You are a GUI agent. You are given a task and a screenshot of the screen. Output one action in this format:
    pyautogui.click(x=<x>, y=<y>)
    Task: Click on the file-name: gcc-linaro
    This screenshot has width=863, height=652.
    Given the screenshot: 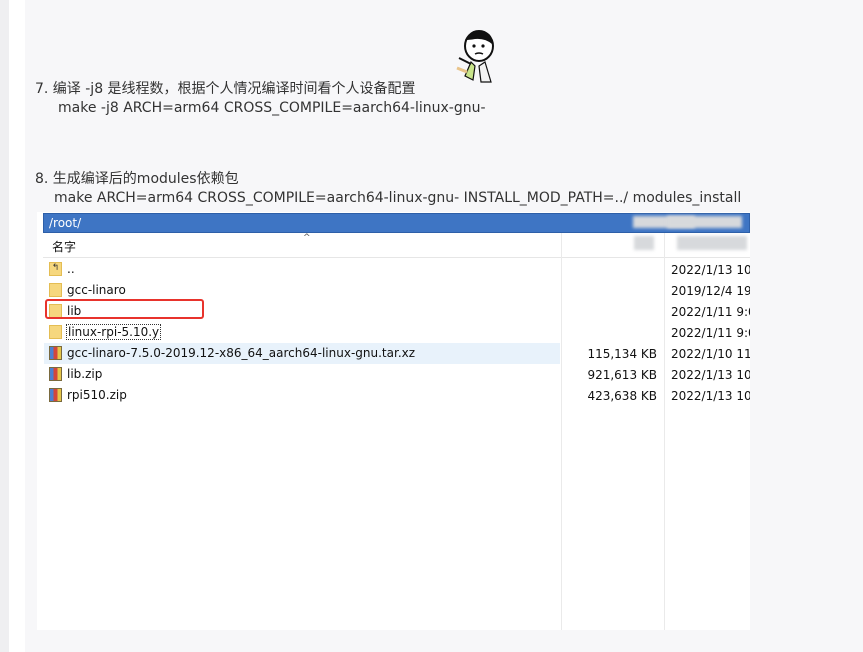 What is the action you would take?
    pyautogui.click(x=96, y=290)
    